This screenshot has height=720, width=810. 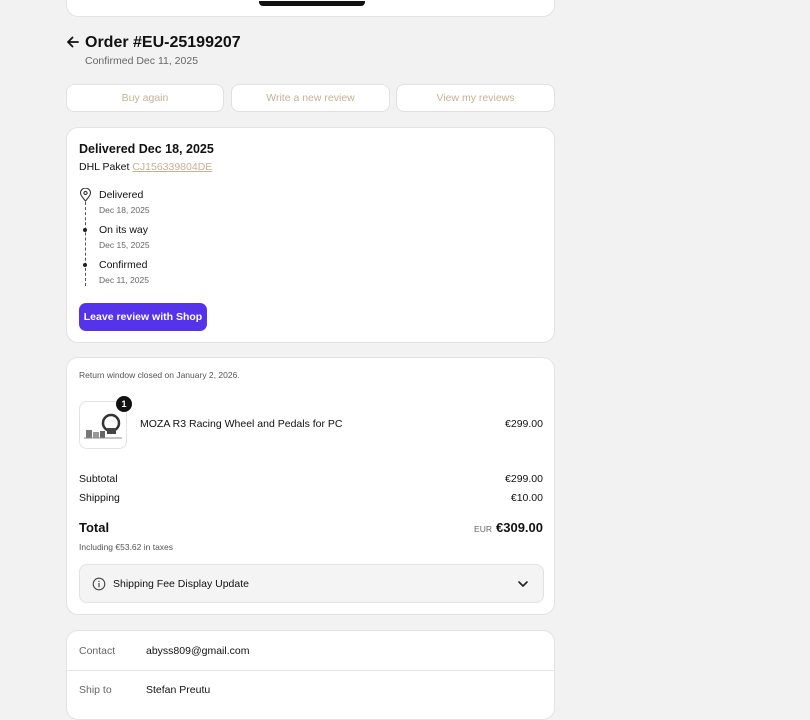 I want to click on buy-again-button: Buy again, so click(x=145, y=98).